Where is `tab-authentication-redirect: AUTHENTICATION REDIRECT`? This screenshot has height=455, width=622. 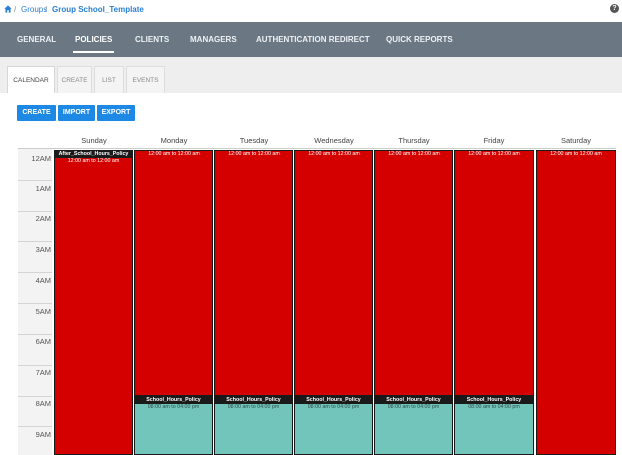
tab-authentication-redirect: AUTHENTICATION REDIRECT is located at coordinates (313, 39).